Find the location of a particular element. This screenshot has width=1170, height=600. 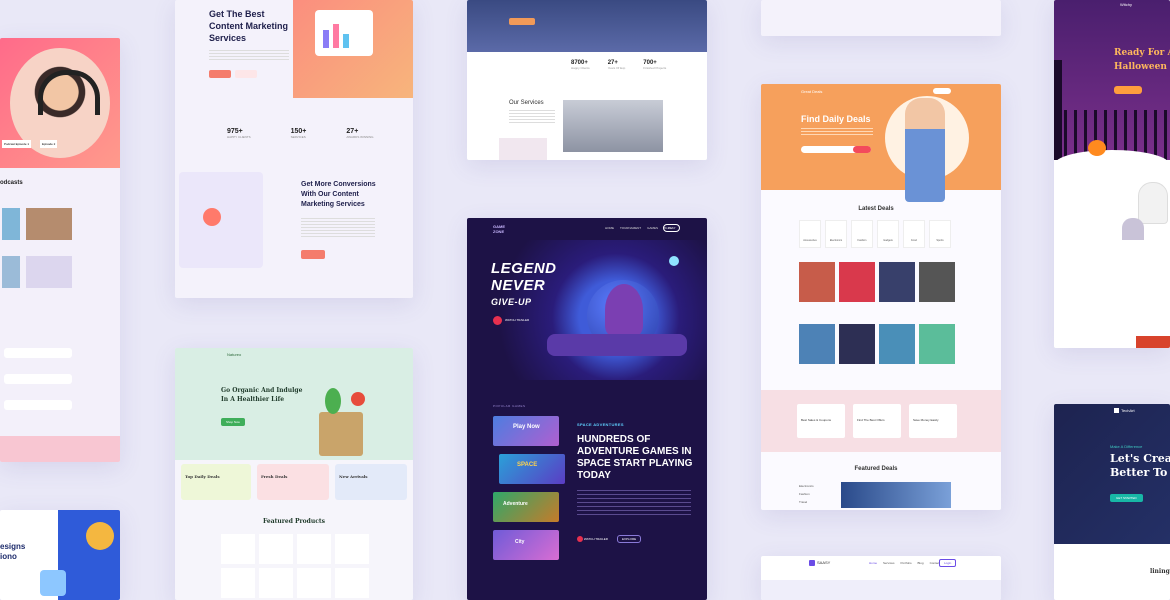

featured-filter: Fashion is located at coordinates (806, 494).